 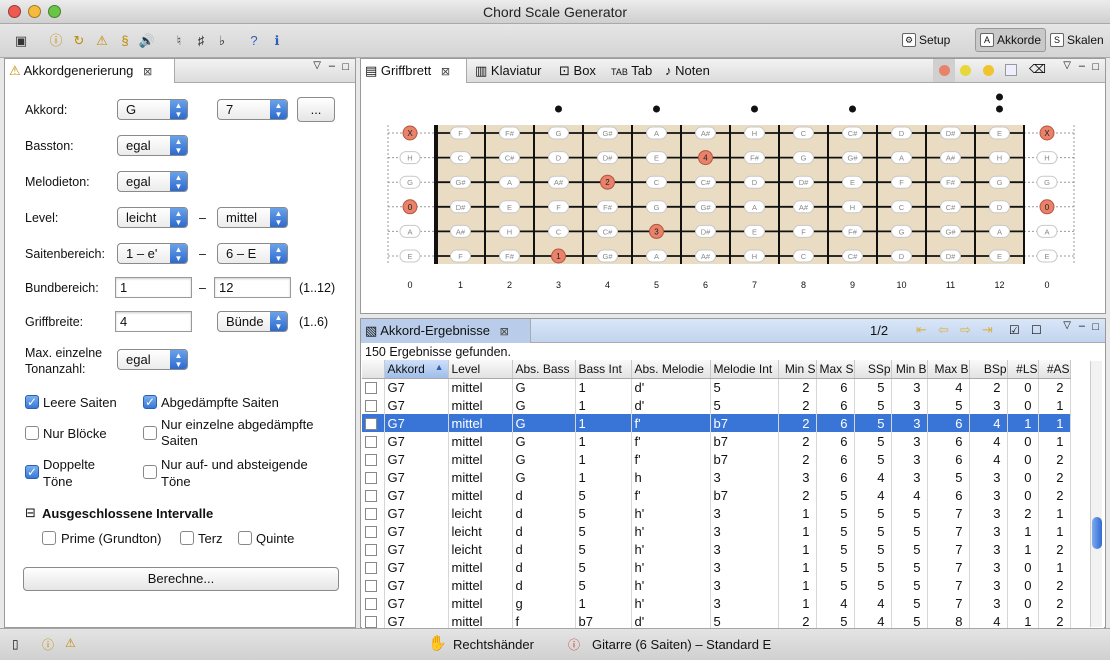 What do you see at coordinates (410, 182) in the screenshot?
I see `open-note-label: G` at bounding box center [410, 182].